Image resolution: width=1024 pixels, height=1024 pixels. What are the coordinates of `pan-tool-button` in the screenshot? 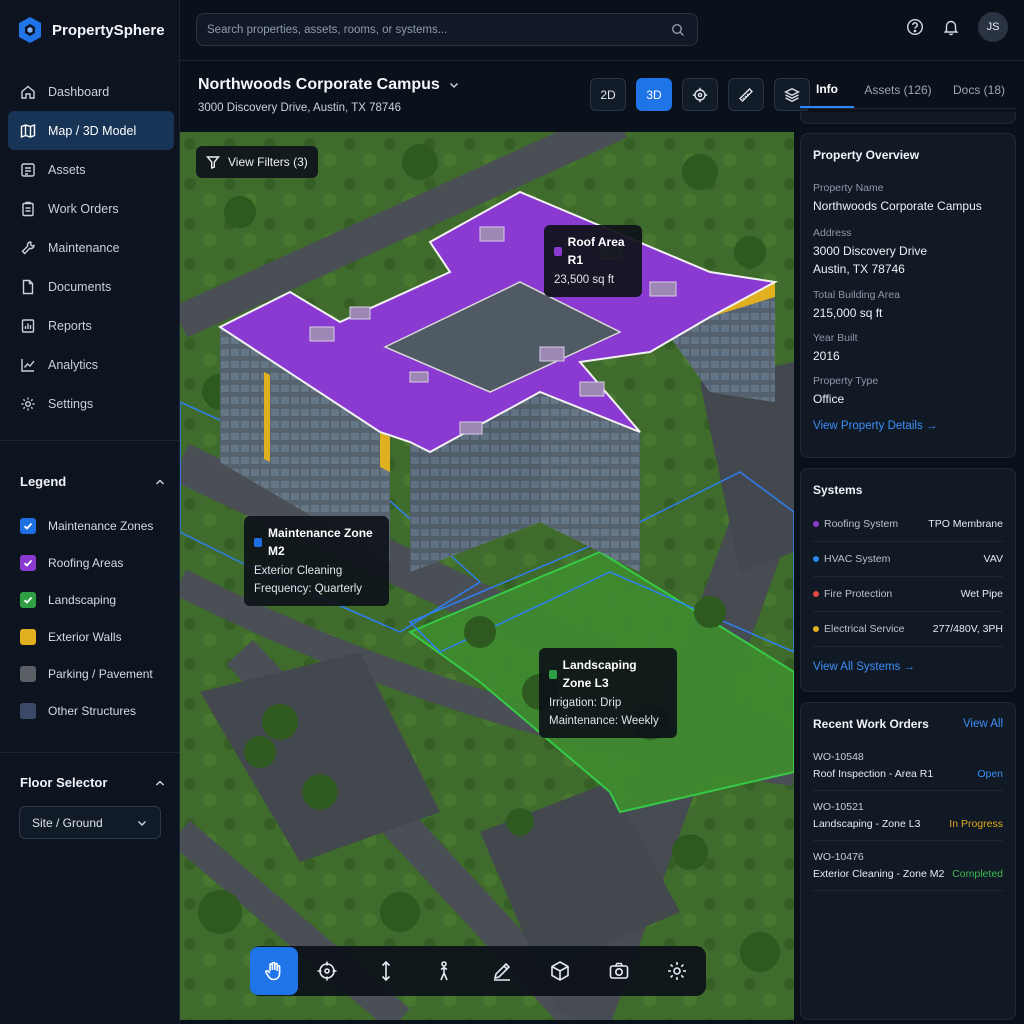 It's located at (274, 971).